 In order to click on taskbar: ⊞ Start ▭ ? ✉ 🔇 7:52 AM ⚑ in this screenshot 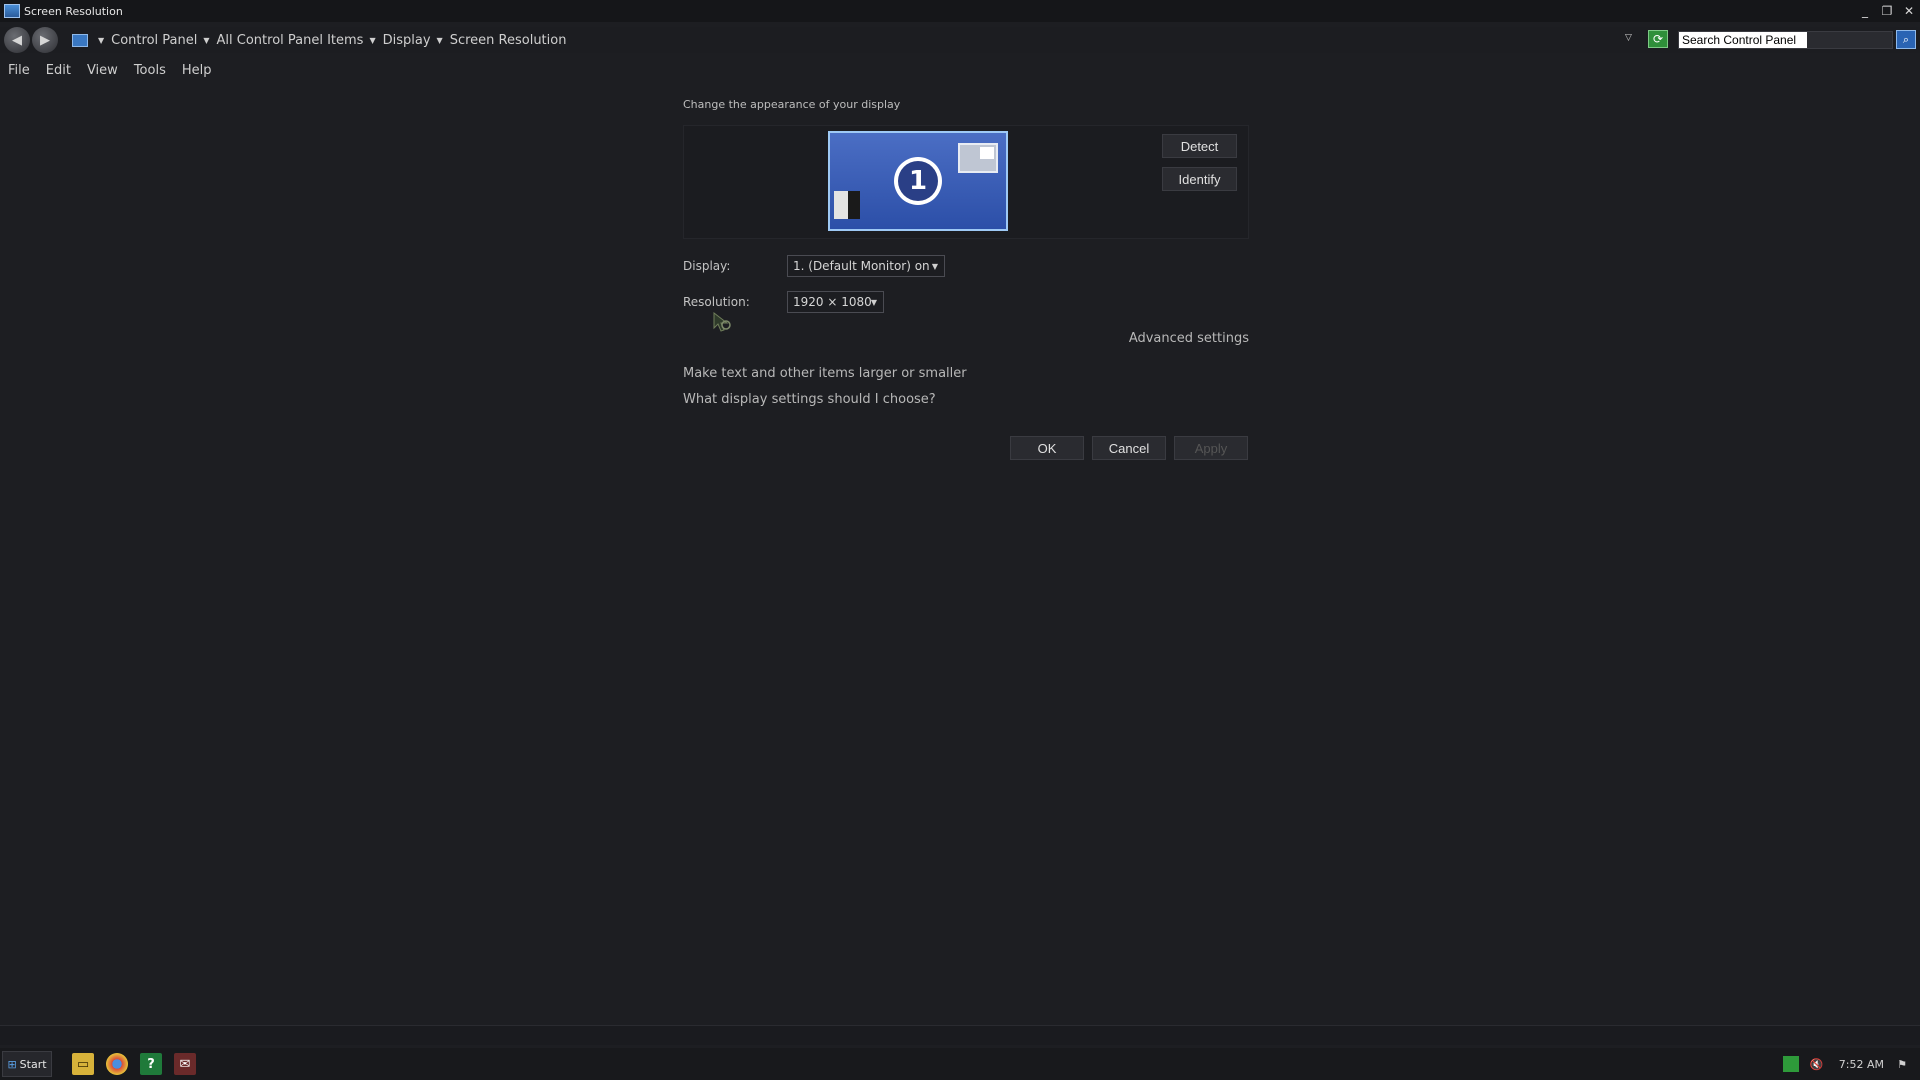, I will do `click(960, 1064)`.